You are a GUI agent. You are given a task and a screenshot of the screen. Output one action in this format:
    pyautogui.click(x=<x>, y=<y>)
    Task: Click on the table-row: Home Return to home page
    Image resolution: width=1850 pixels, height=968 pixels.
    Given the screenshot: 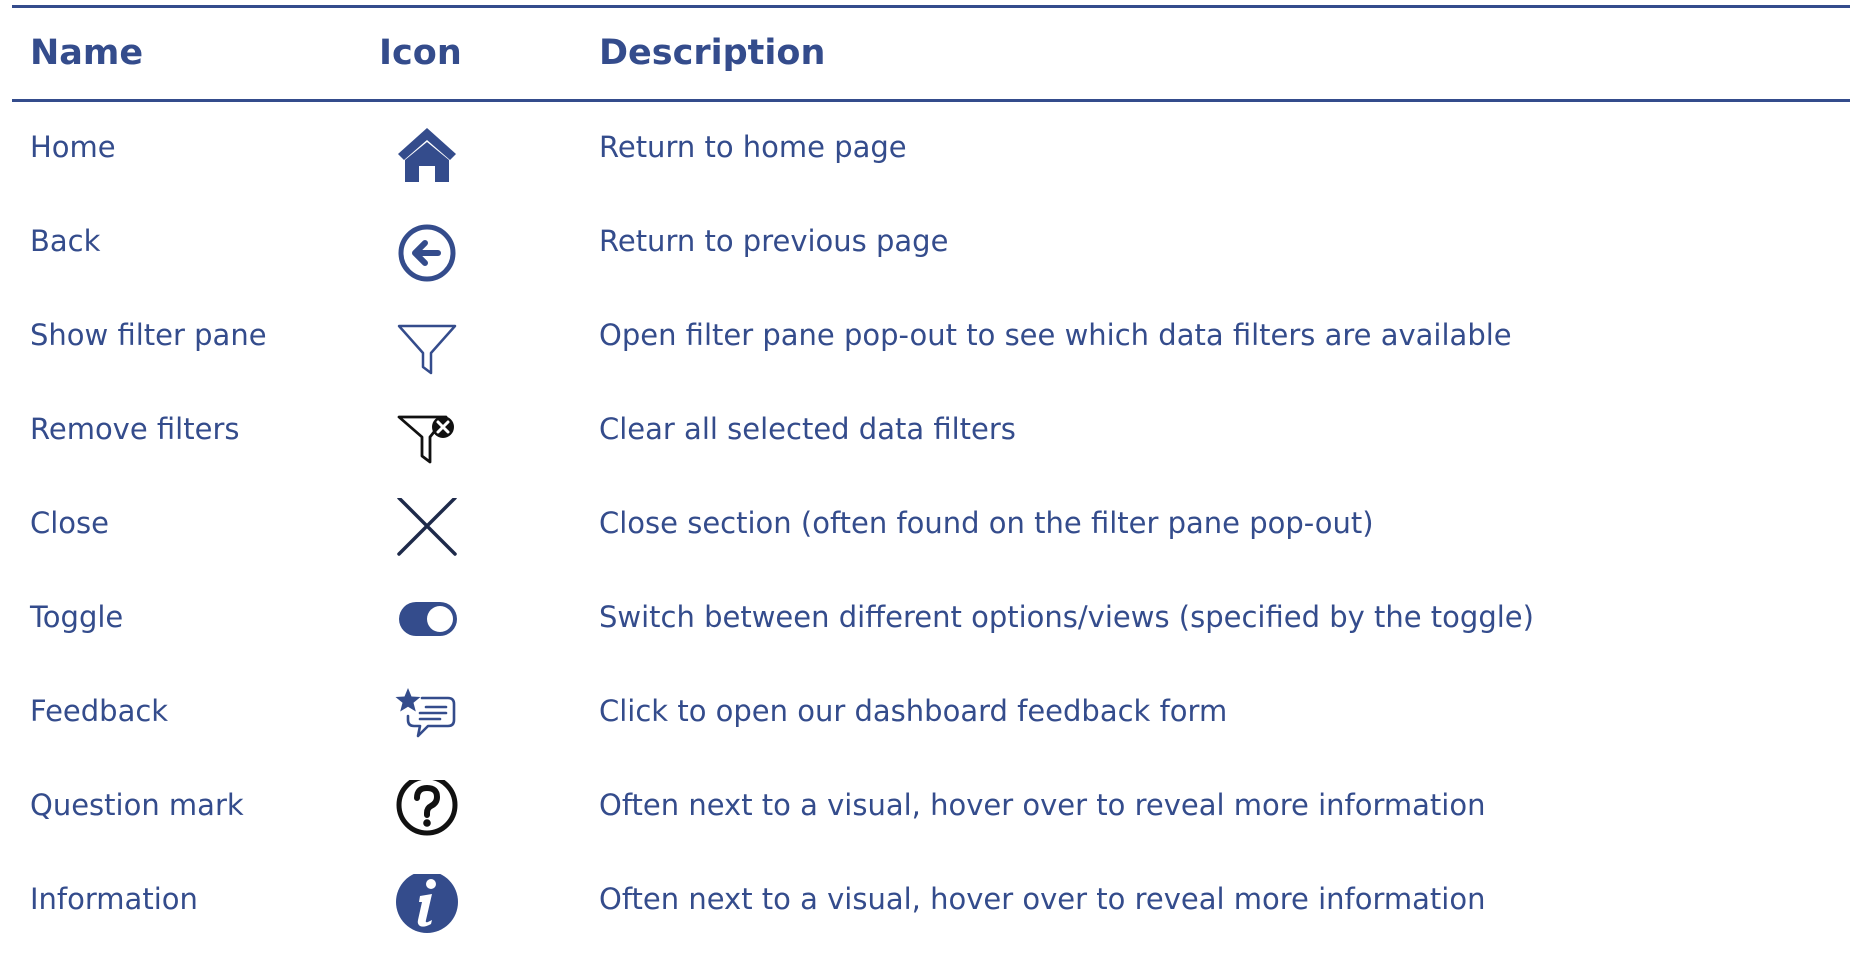 What is the action you would take?
    pyautogui.click(x=931, y=169)
    